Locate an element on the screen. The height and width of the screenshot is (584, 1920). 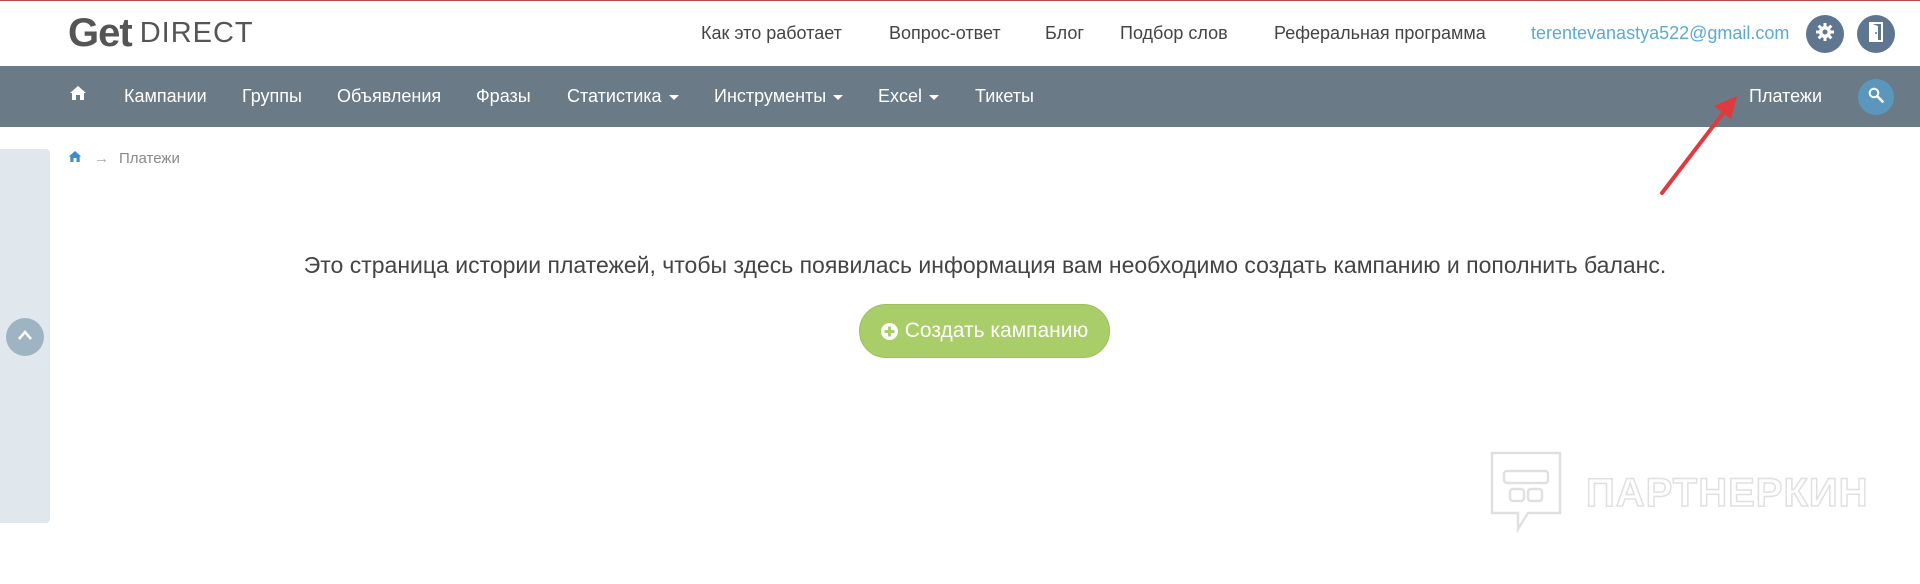
red-arrow-annotation is located at coordinates (1698, 145).